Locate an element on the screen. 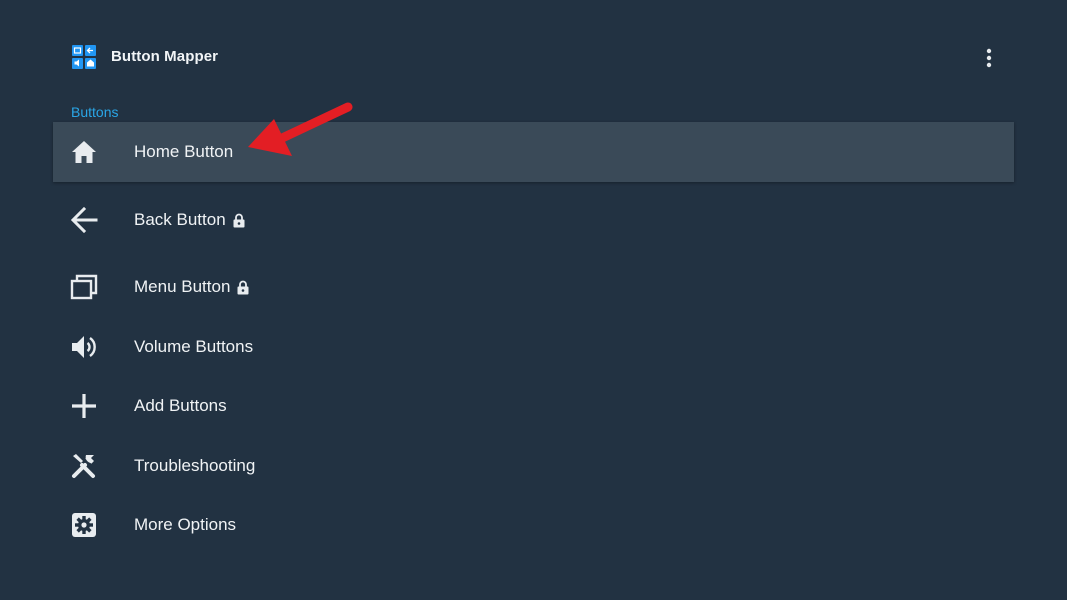 The width and height of the screenshot is (1067, 600). settings-gear-icon is located at coordinates (84, 525).